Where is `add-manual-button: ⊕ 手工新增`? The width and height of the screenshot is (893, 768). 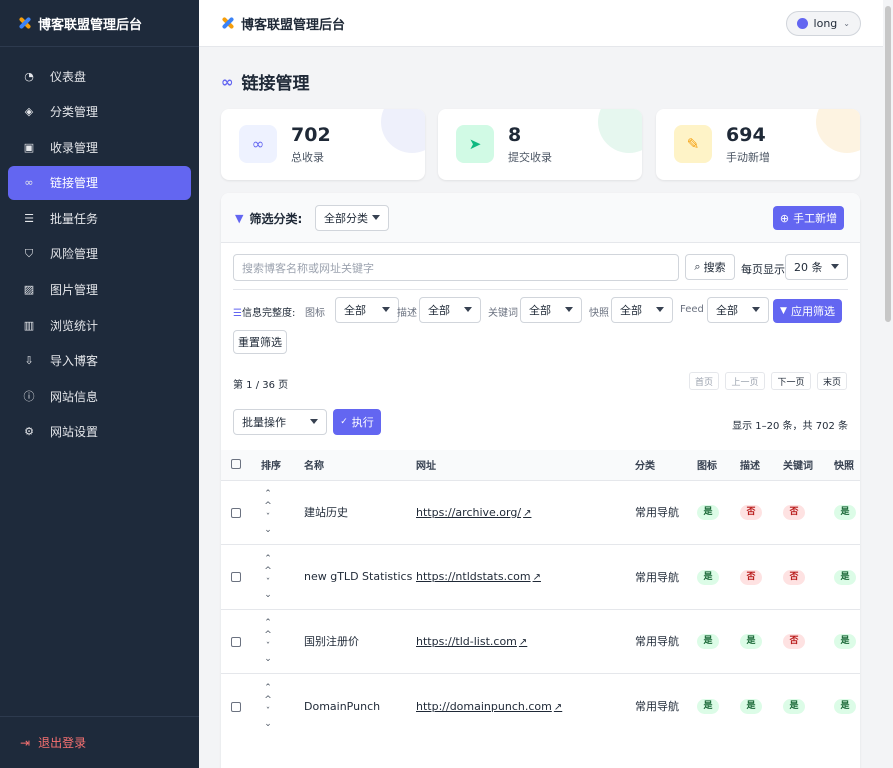 add-manual-button: ⊕ 手工新增 is located at coordinates (808, 218).